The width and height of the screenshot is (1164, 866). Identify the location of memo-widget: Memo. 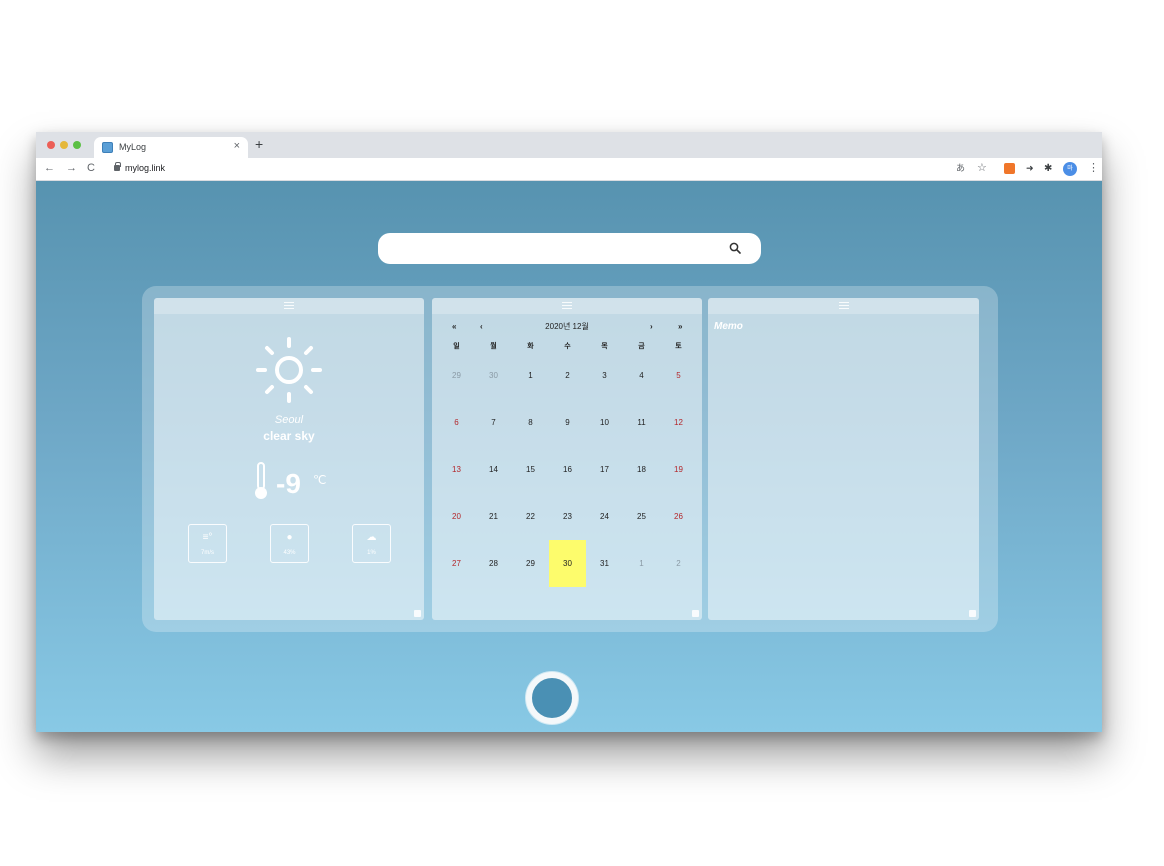
(843, 459).